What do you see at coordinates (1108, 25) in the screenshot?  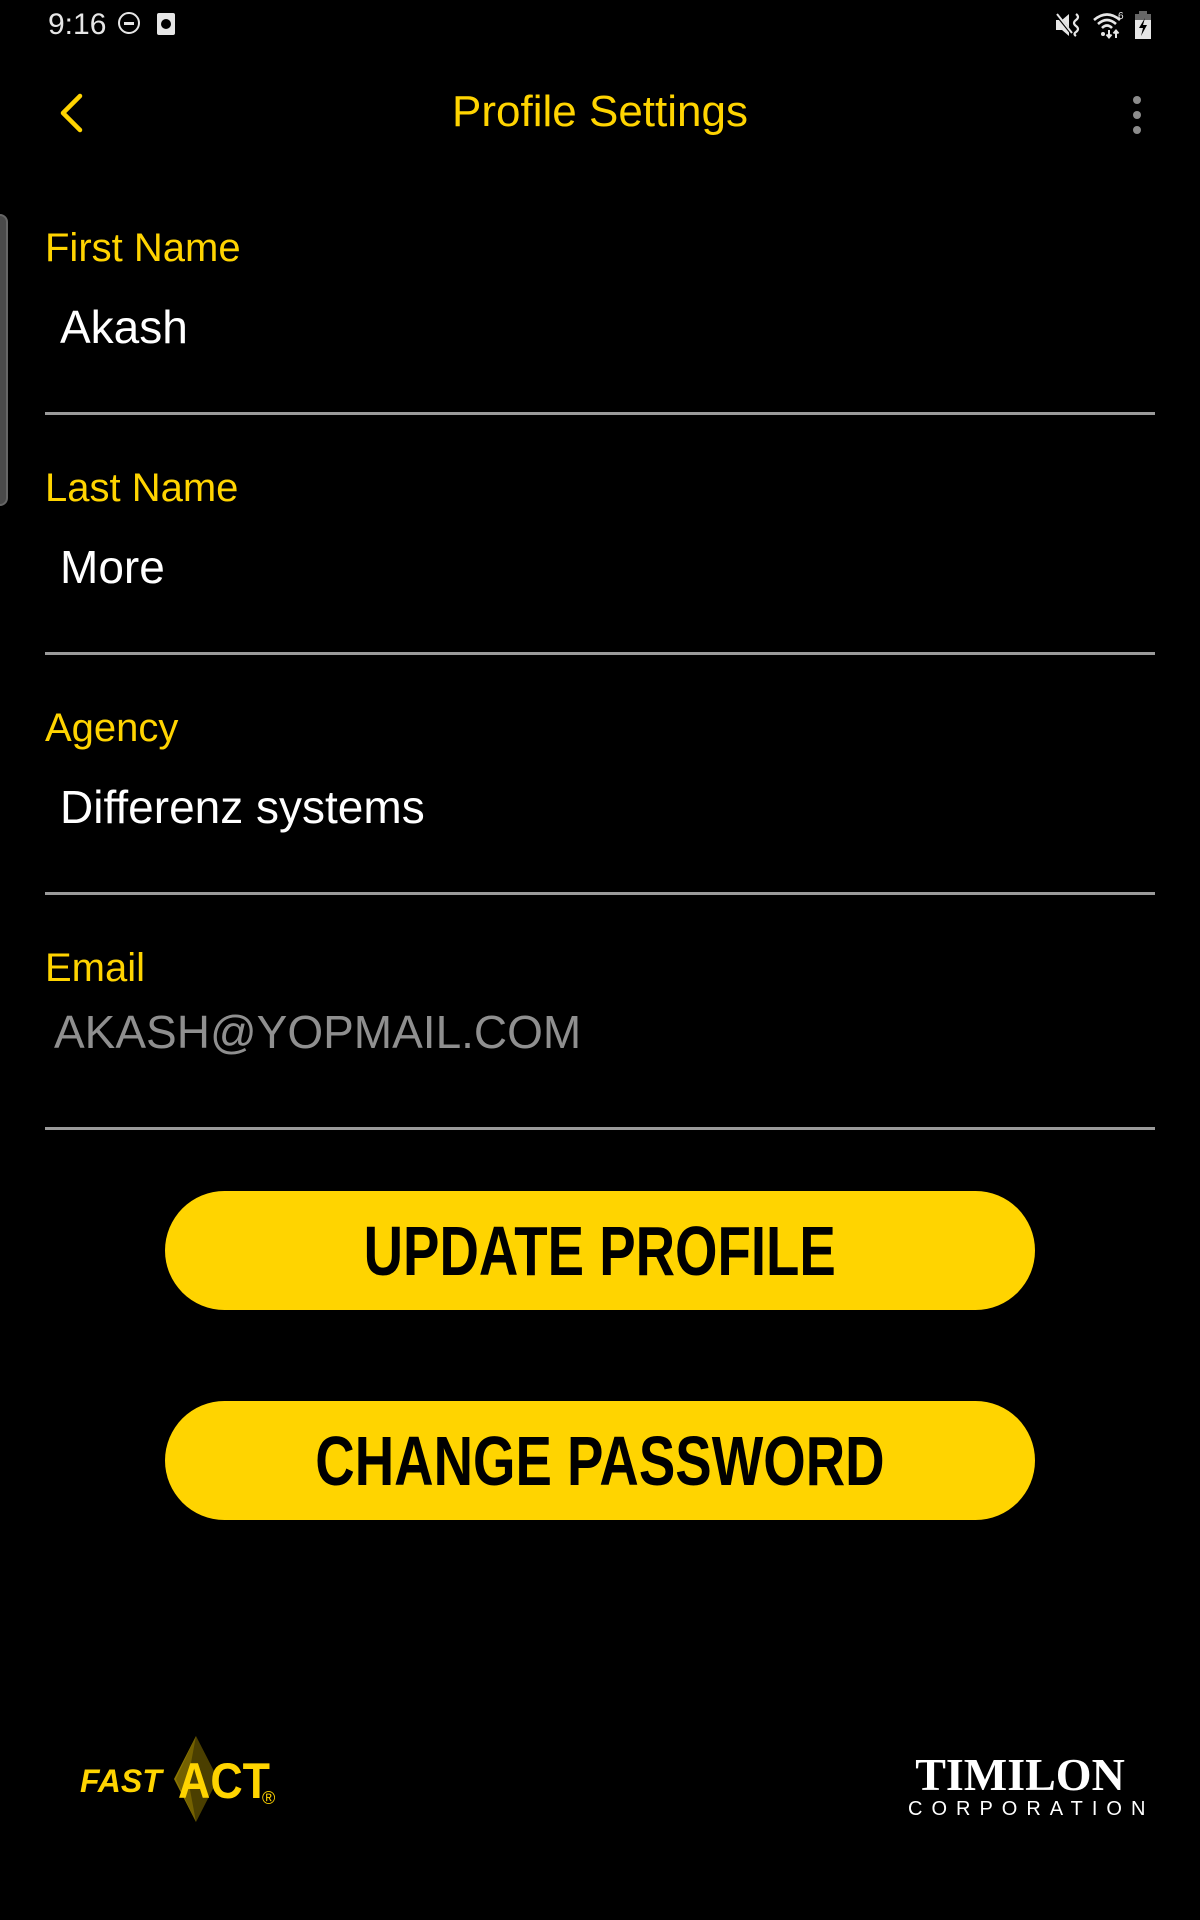 I see `wifi-icon: 6` at bounding box center [1108, 25].